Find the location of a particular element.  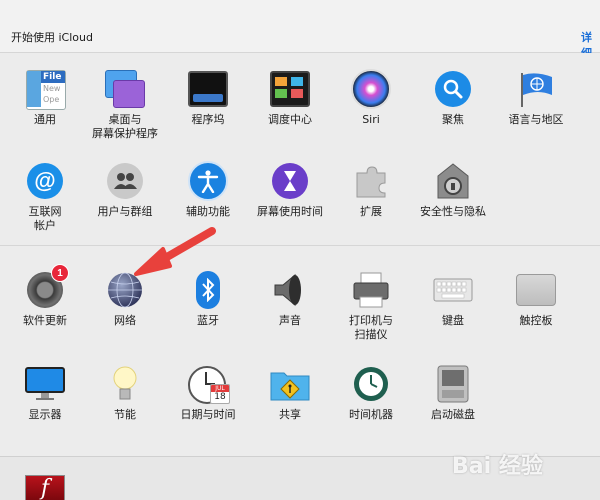

energy-saver-icon is located at coordinates (125, 384).